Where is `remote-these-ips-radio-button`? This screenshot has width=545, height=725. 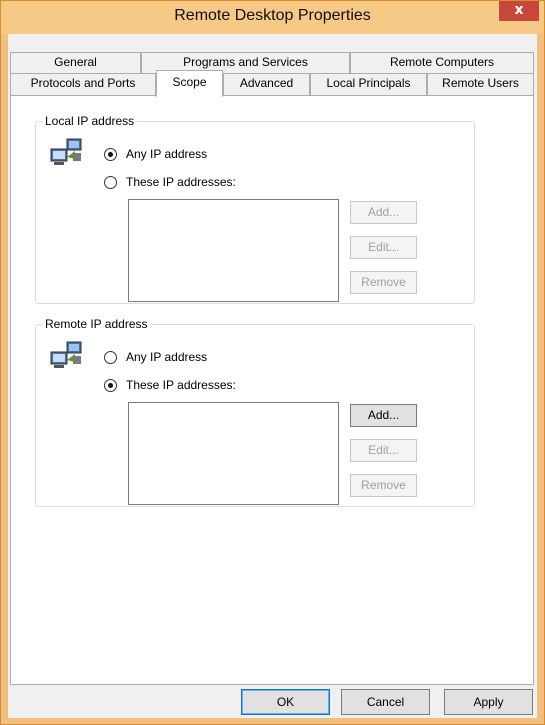 remote-these-ips-radio-button is located at coordinates (110, 385).